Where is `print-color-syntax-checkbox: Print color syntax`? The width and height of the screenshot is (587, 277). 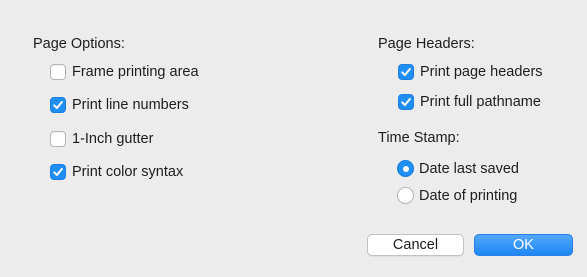
print-color-syntax-checkbox: Print color syntax is located at coordinates (116, 172).